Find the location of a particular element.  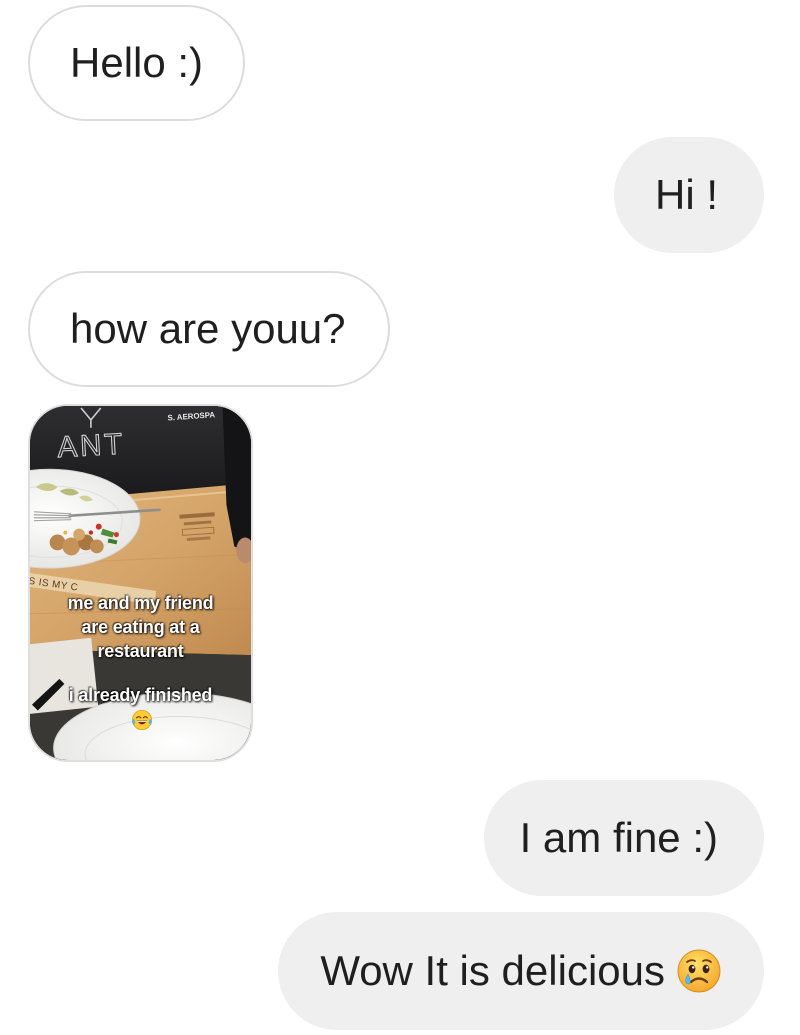

message-text: Wow It is delicious is located at coordinates (492, 970).